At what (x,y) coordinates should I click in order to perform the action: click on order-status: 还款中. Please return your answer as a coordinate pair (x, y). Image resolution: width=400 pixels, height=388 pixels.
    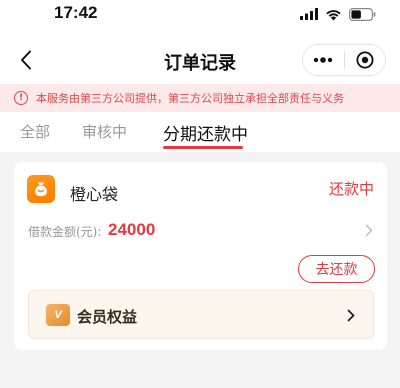
    Looking at the image, I should click on (351, 189).